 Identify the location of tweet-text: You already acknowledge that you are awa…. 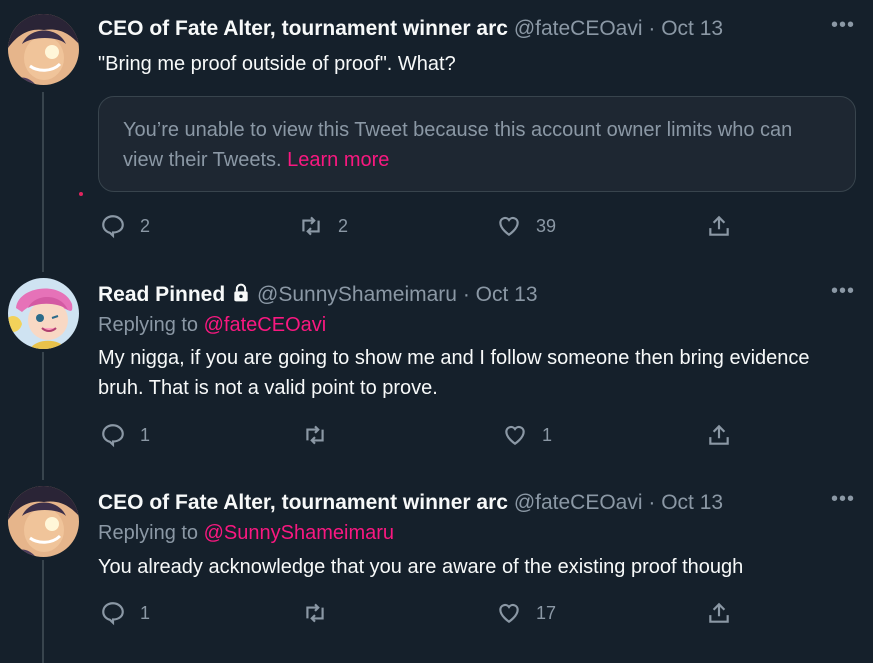
(421, 567).